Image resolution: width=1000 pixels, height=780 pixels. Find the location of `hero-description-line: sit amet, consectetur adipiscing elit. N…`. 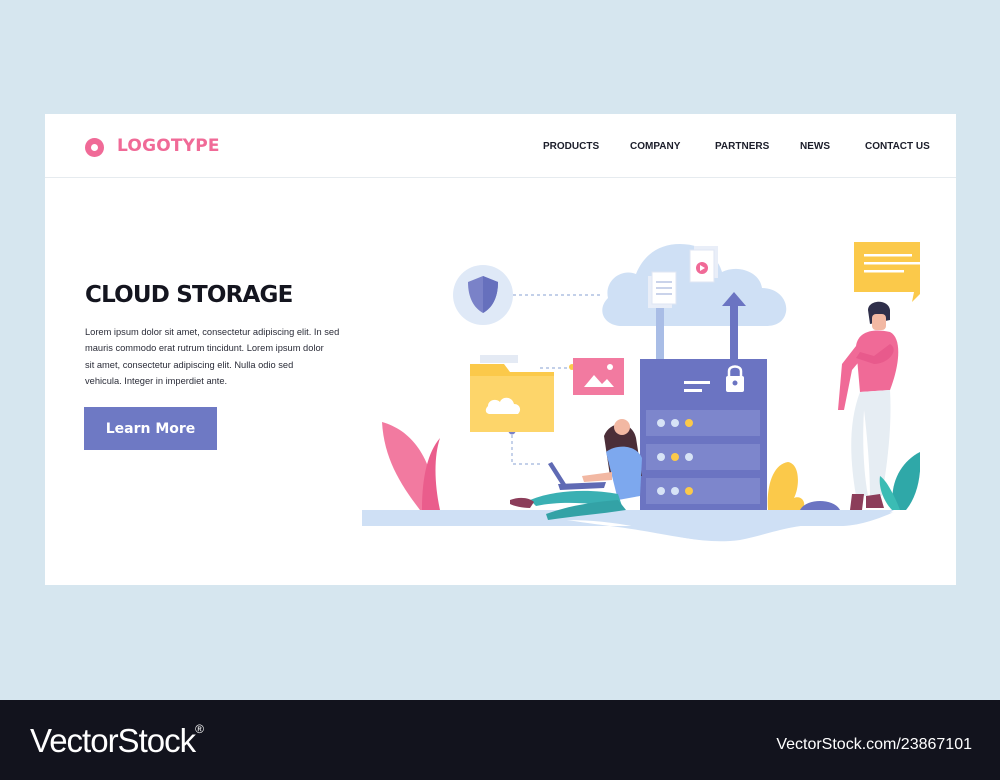

hero-description-line: sit amet, consectetur adipiscing elit. N… is located at coordinates (189, 364).